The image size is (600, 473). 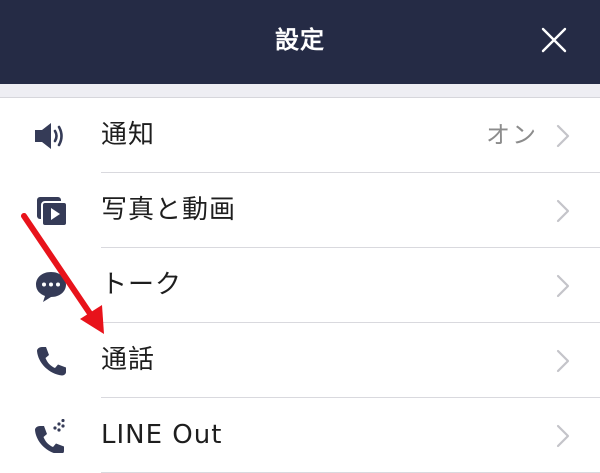 I want to click on chat-bubble-icon, so click(x=51, y=287).